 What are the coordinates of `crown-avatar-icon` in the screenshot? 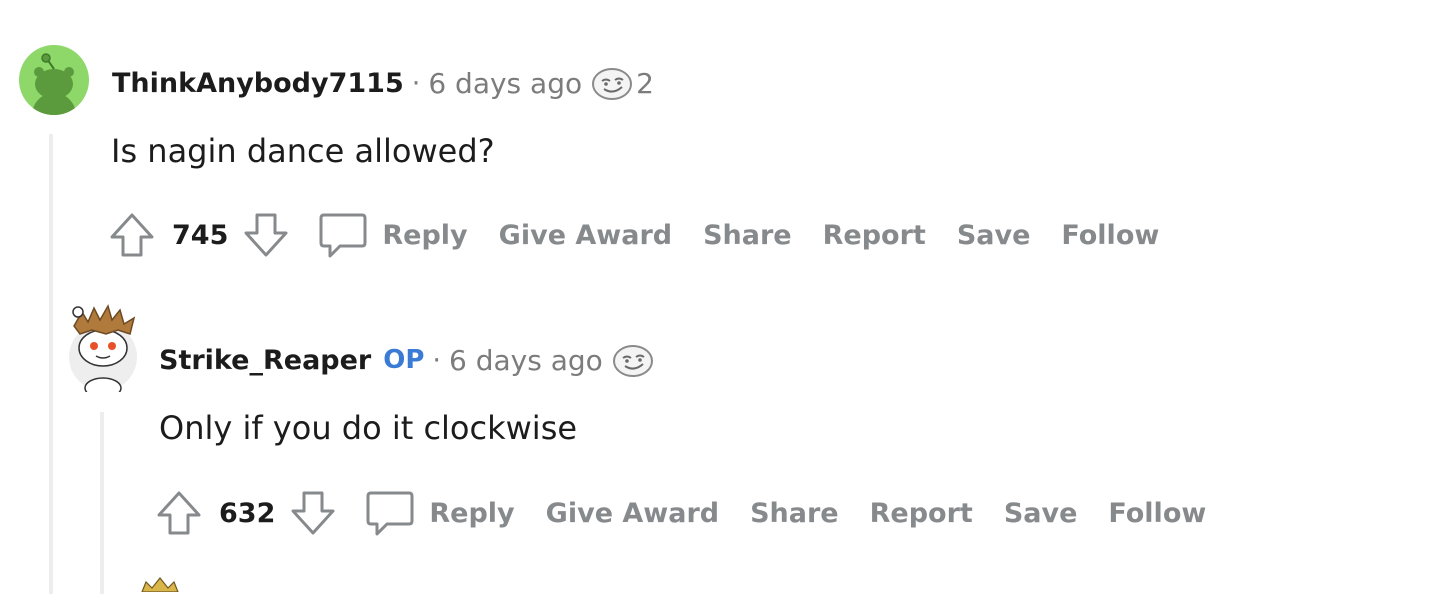 It's located at (160, 584).